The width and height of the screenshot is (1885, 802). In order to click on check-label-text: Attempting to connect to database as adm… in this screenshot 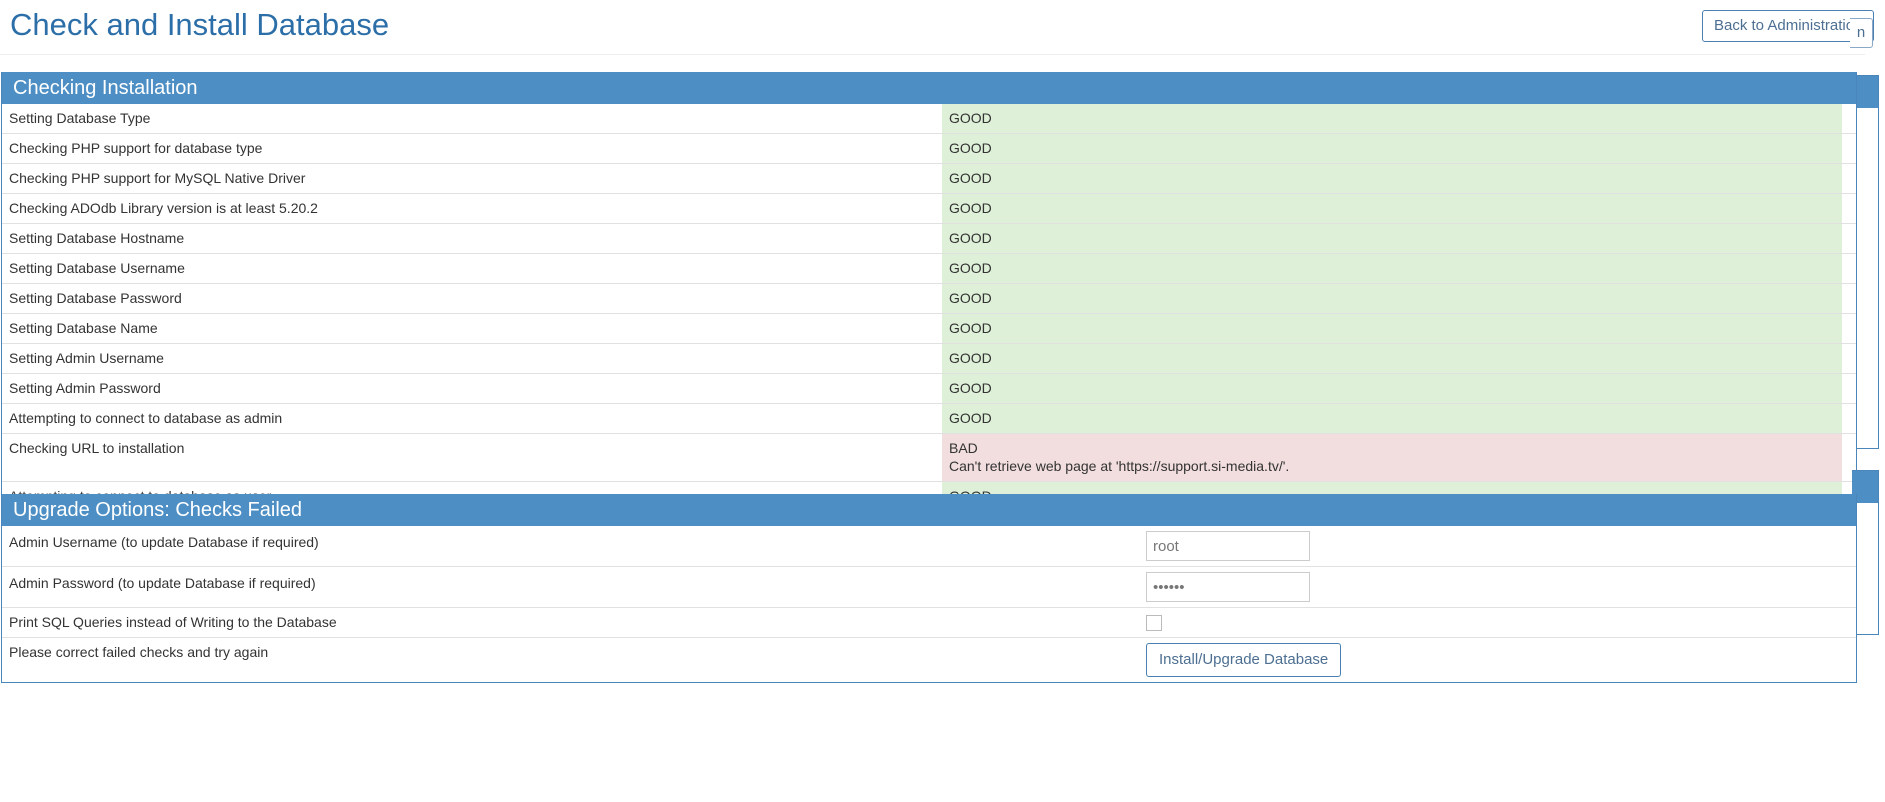, I will do `click(146, 418)`.